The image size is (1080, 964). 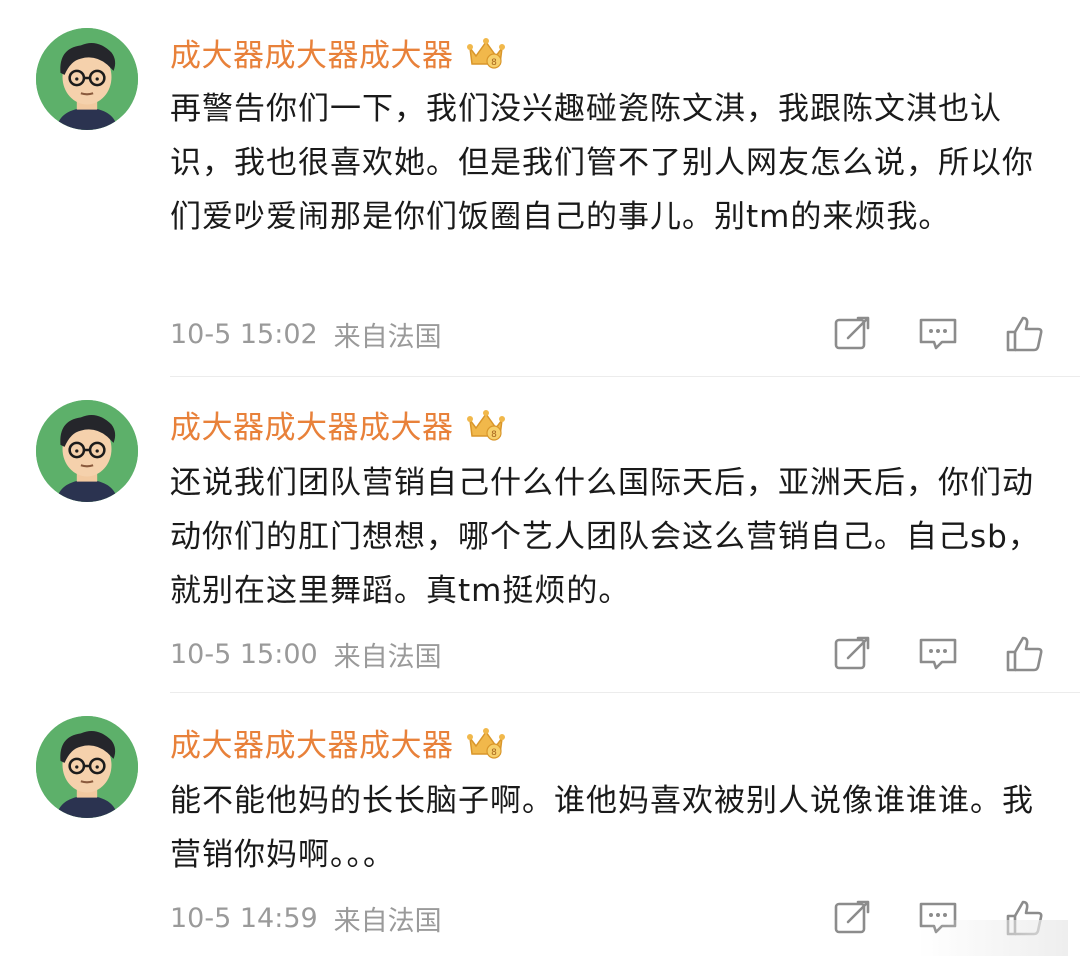 What do you see at coordinates (244, 918) in the screenshot?
I see `comment-time: 10-5 14:59` at bounding box center [244, 918].